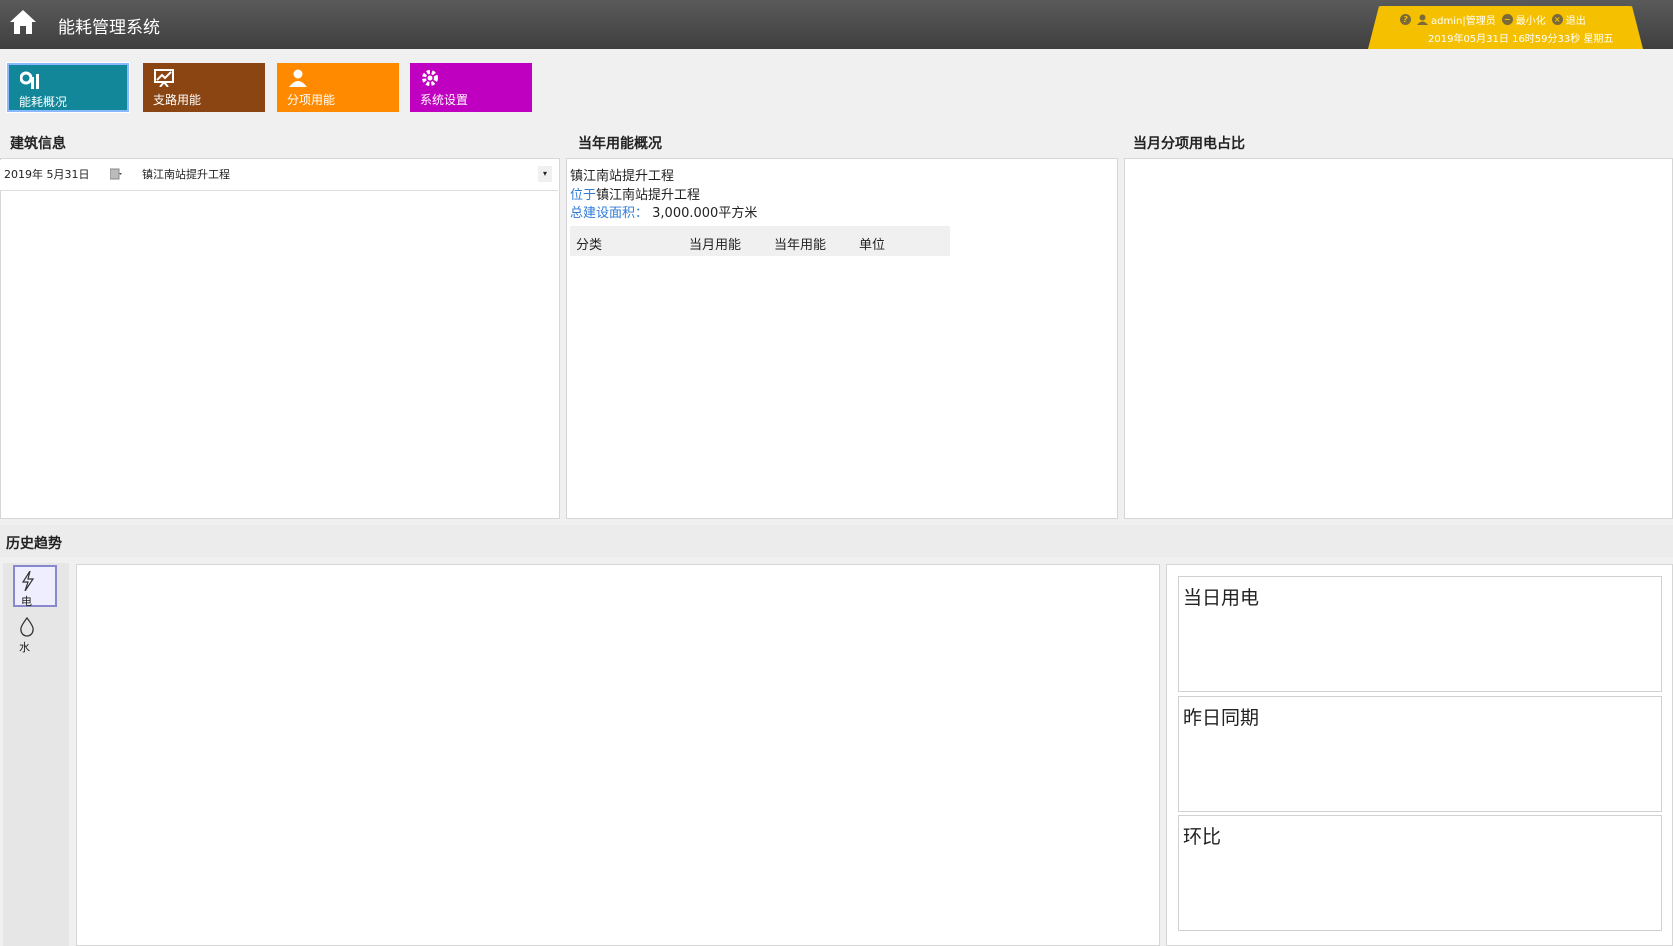 The height and width of the screenshot is (946, 1673). What do you see at coordinates (1507, 19) in the screenshot?
I see `minimize-icon: −` at bounding box center [1507, 19].